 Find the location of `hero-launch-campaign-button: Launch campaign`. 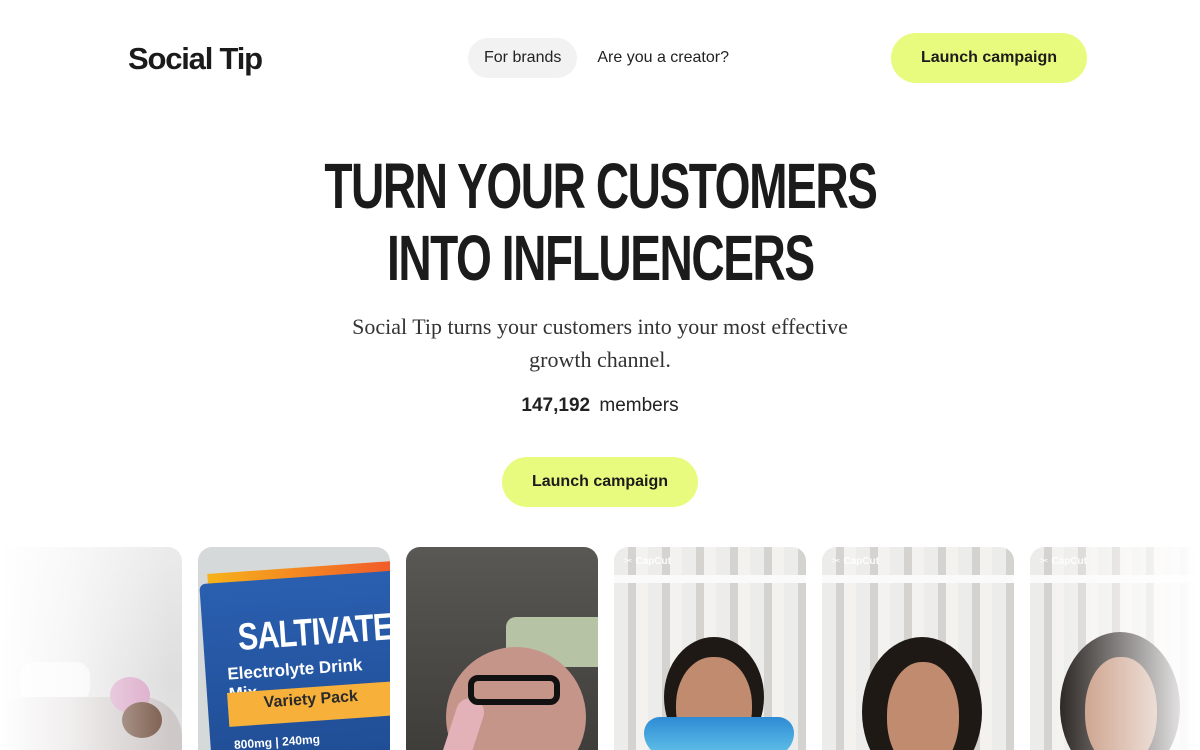

hero-launch-campaign-button: Launch campaign is located at coordinates (600, 482).